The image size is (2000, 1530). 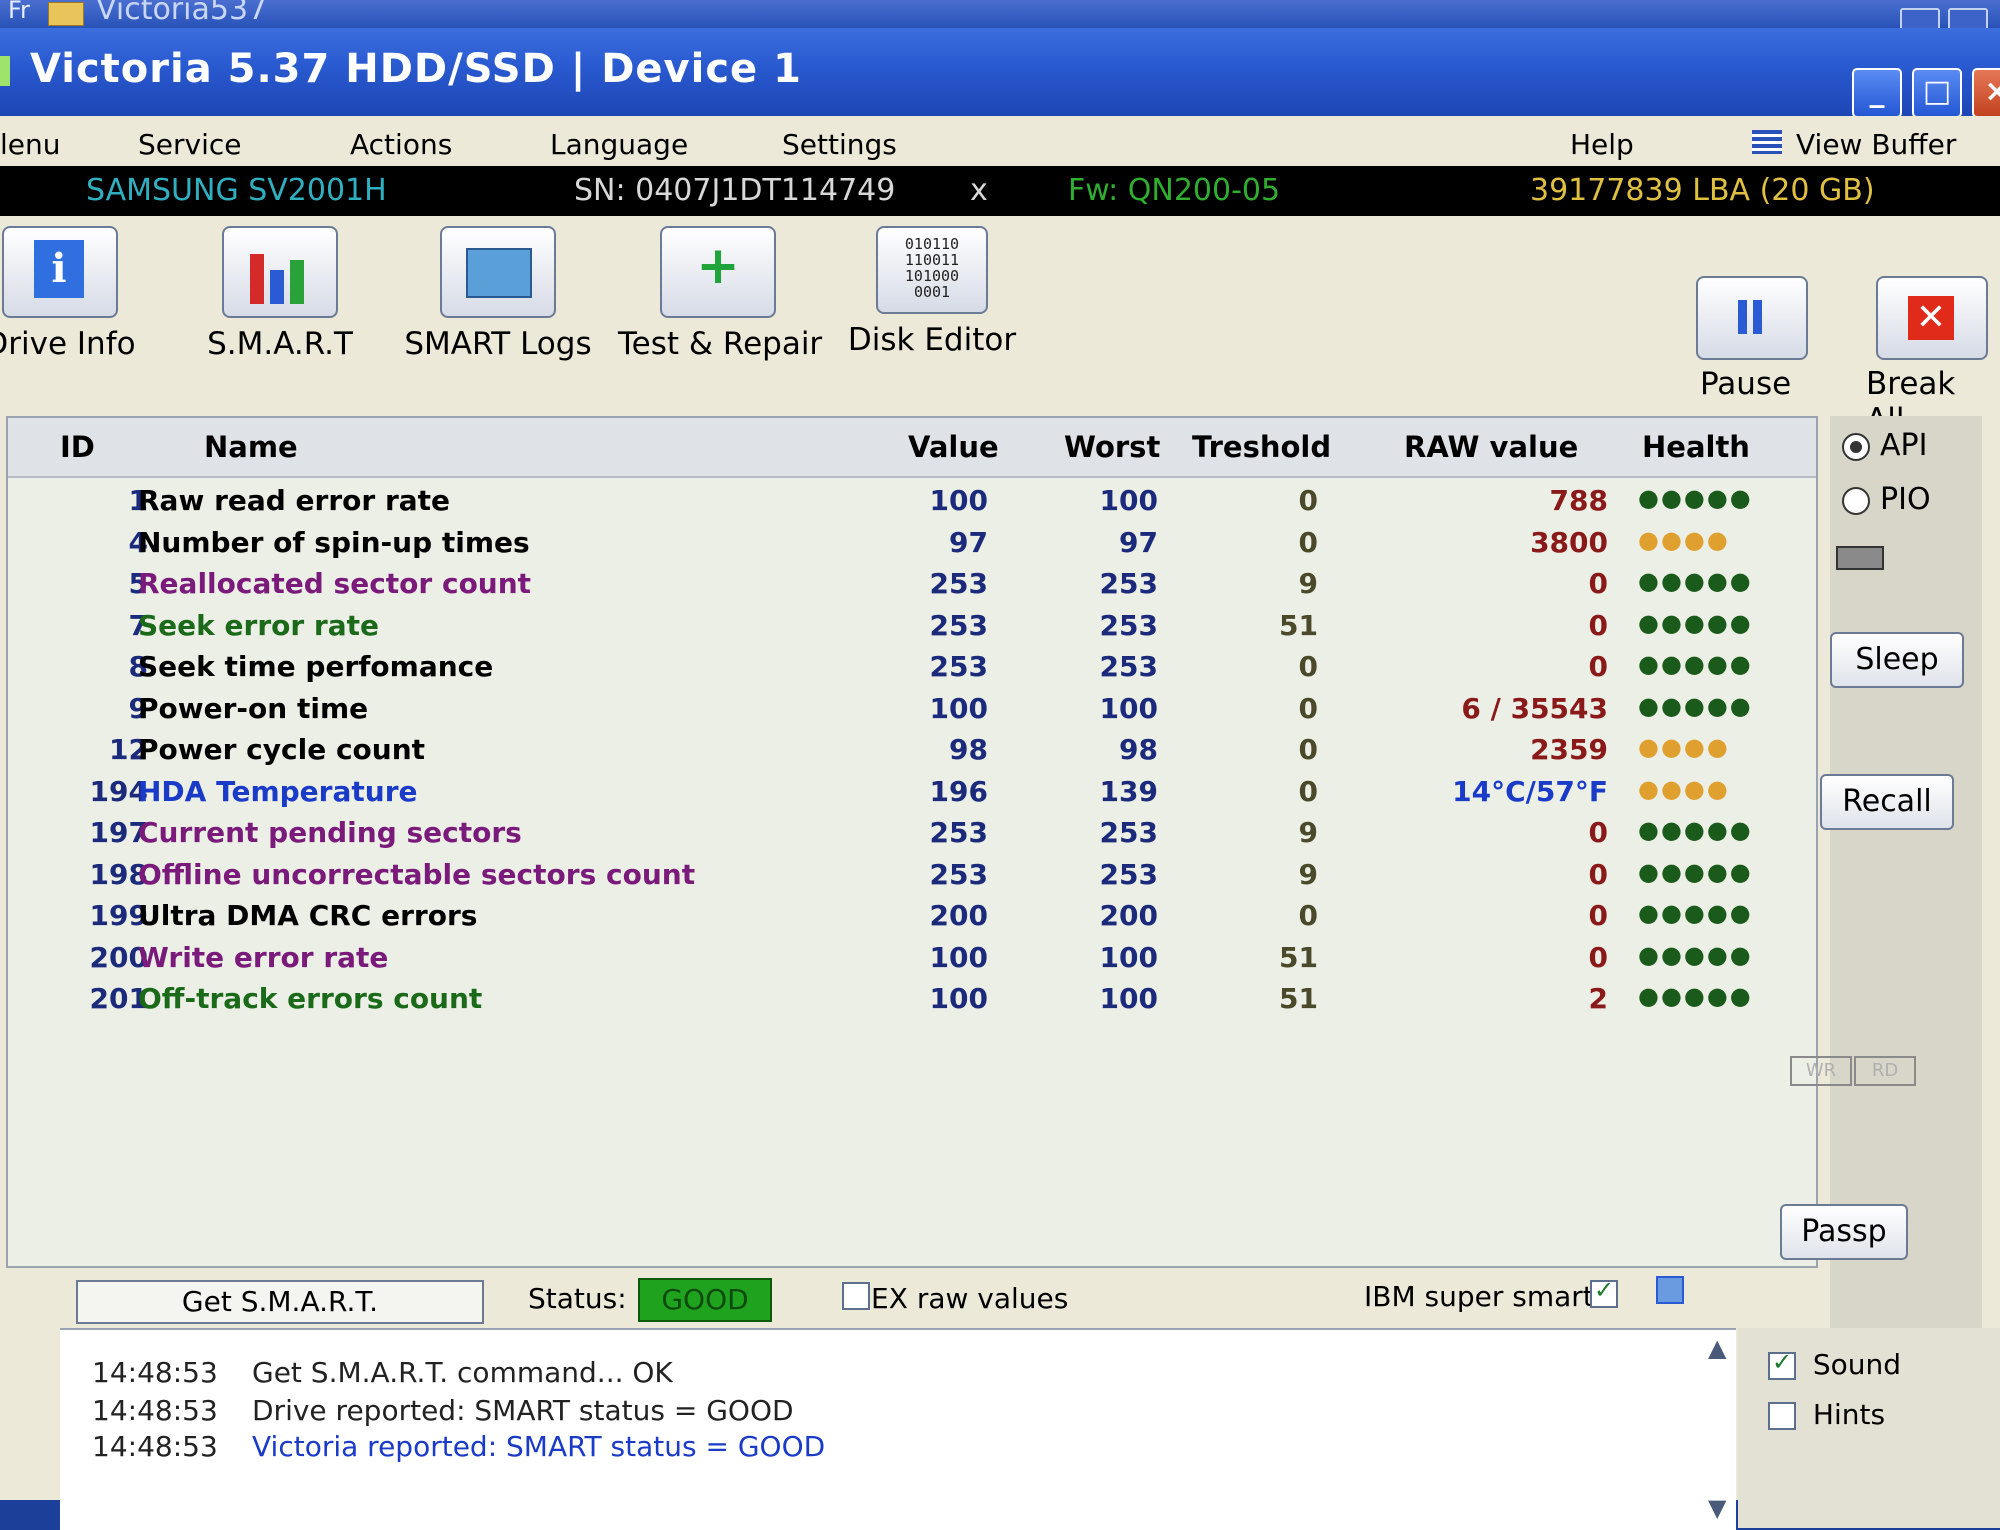 What do you see at coordinates (1491, 447) in the screenshot?
I see `col-raw-value: RAW value` at bounding box center [1491, 447].